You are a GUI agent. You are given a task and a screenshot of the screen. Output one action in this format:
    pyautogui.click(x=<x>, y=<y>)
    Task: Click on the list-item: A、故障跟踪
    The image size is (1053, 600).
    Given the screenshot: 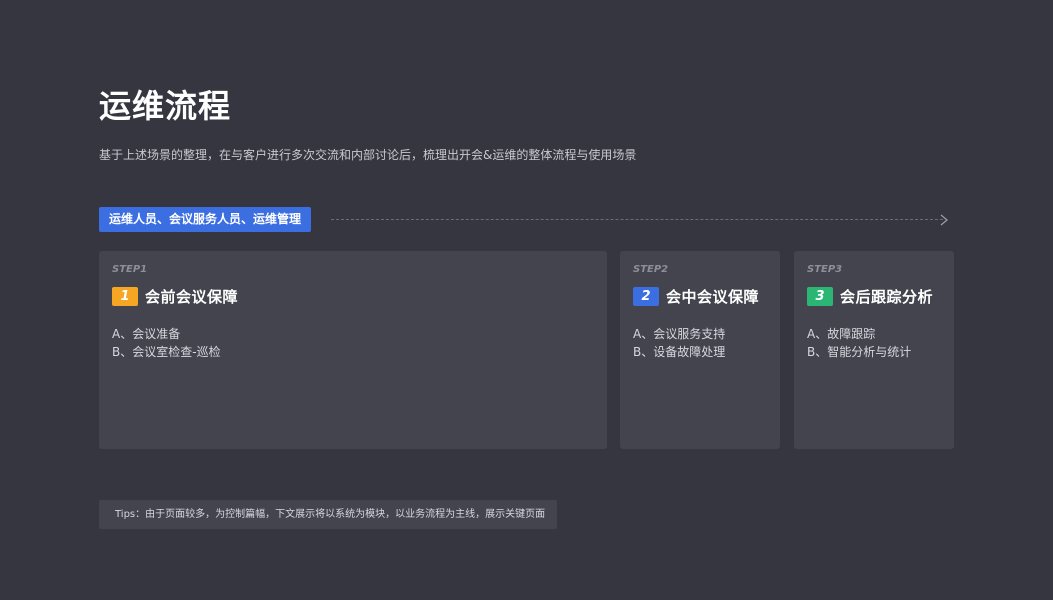 What is the action you would take?
    pyautogui.click(x=841, y=334)
    